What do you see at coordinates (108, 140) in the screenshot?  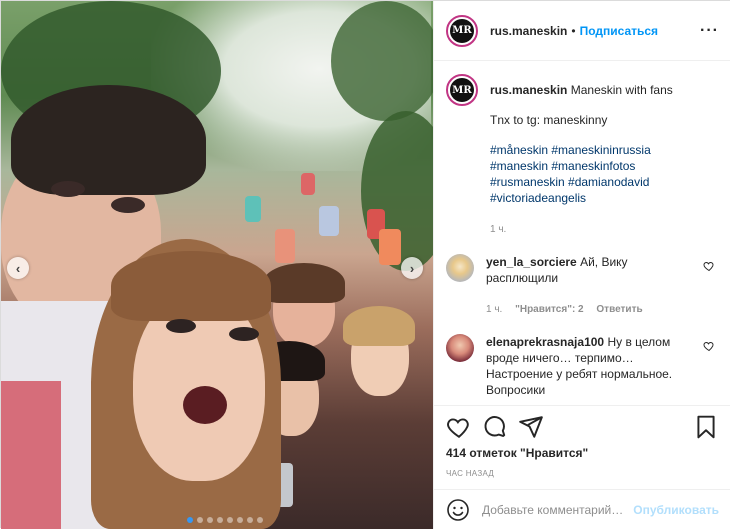 I see `man-hair` at bounding box center [108, 140].